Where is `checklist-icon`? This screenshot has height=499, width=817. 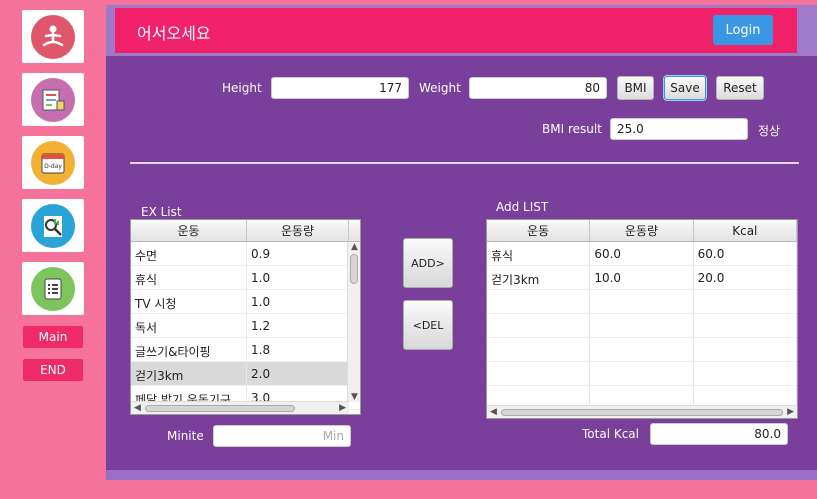
checklist-icon is located at coordinates (53, 288).